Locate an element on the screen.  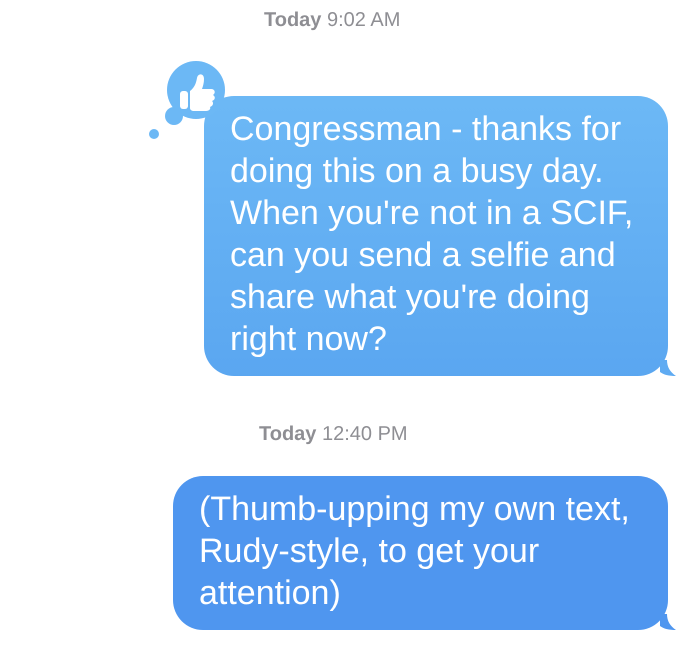
timestamp: Today 12:40 PM is located at coordinates (333, 434).